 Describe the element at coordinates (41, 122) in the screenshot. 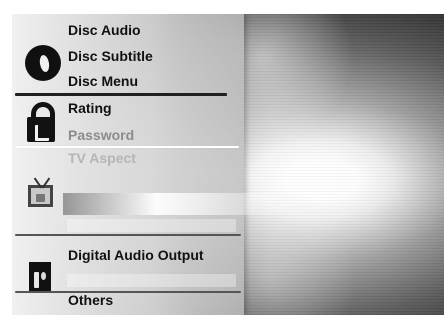

I see `lock-icon` at that location.